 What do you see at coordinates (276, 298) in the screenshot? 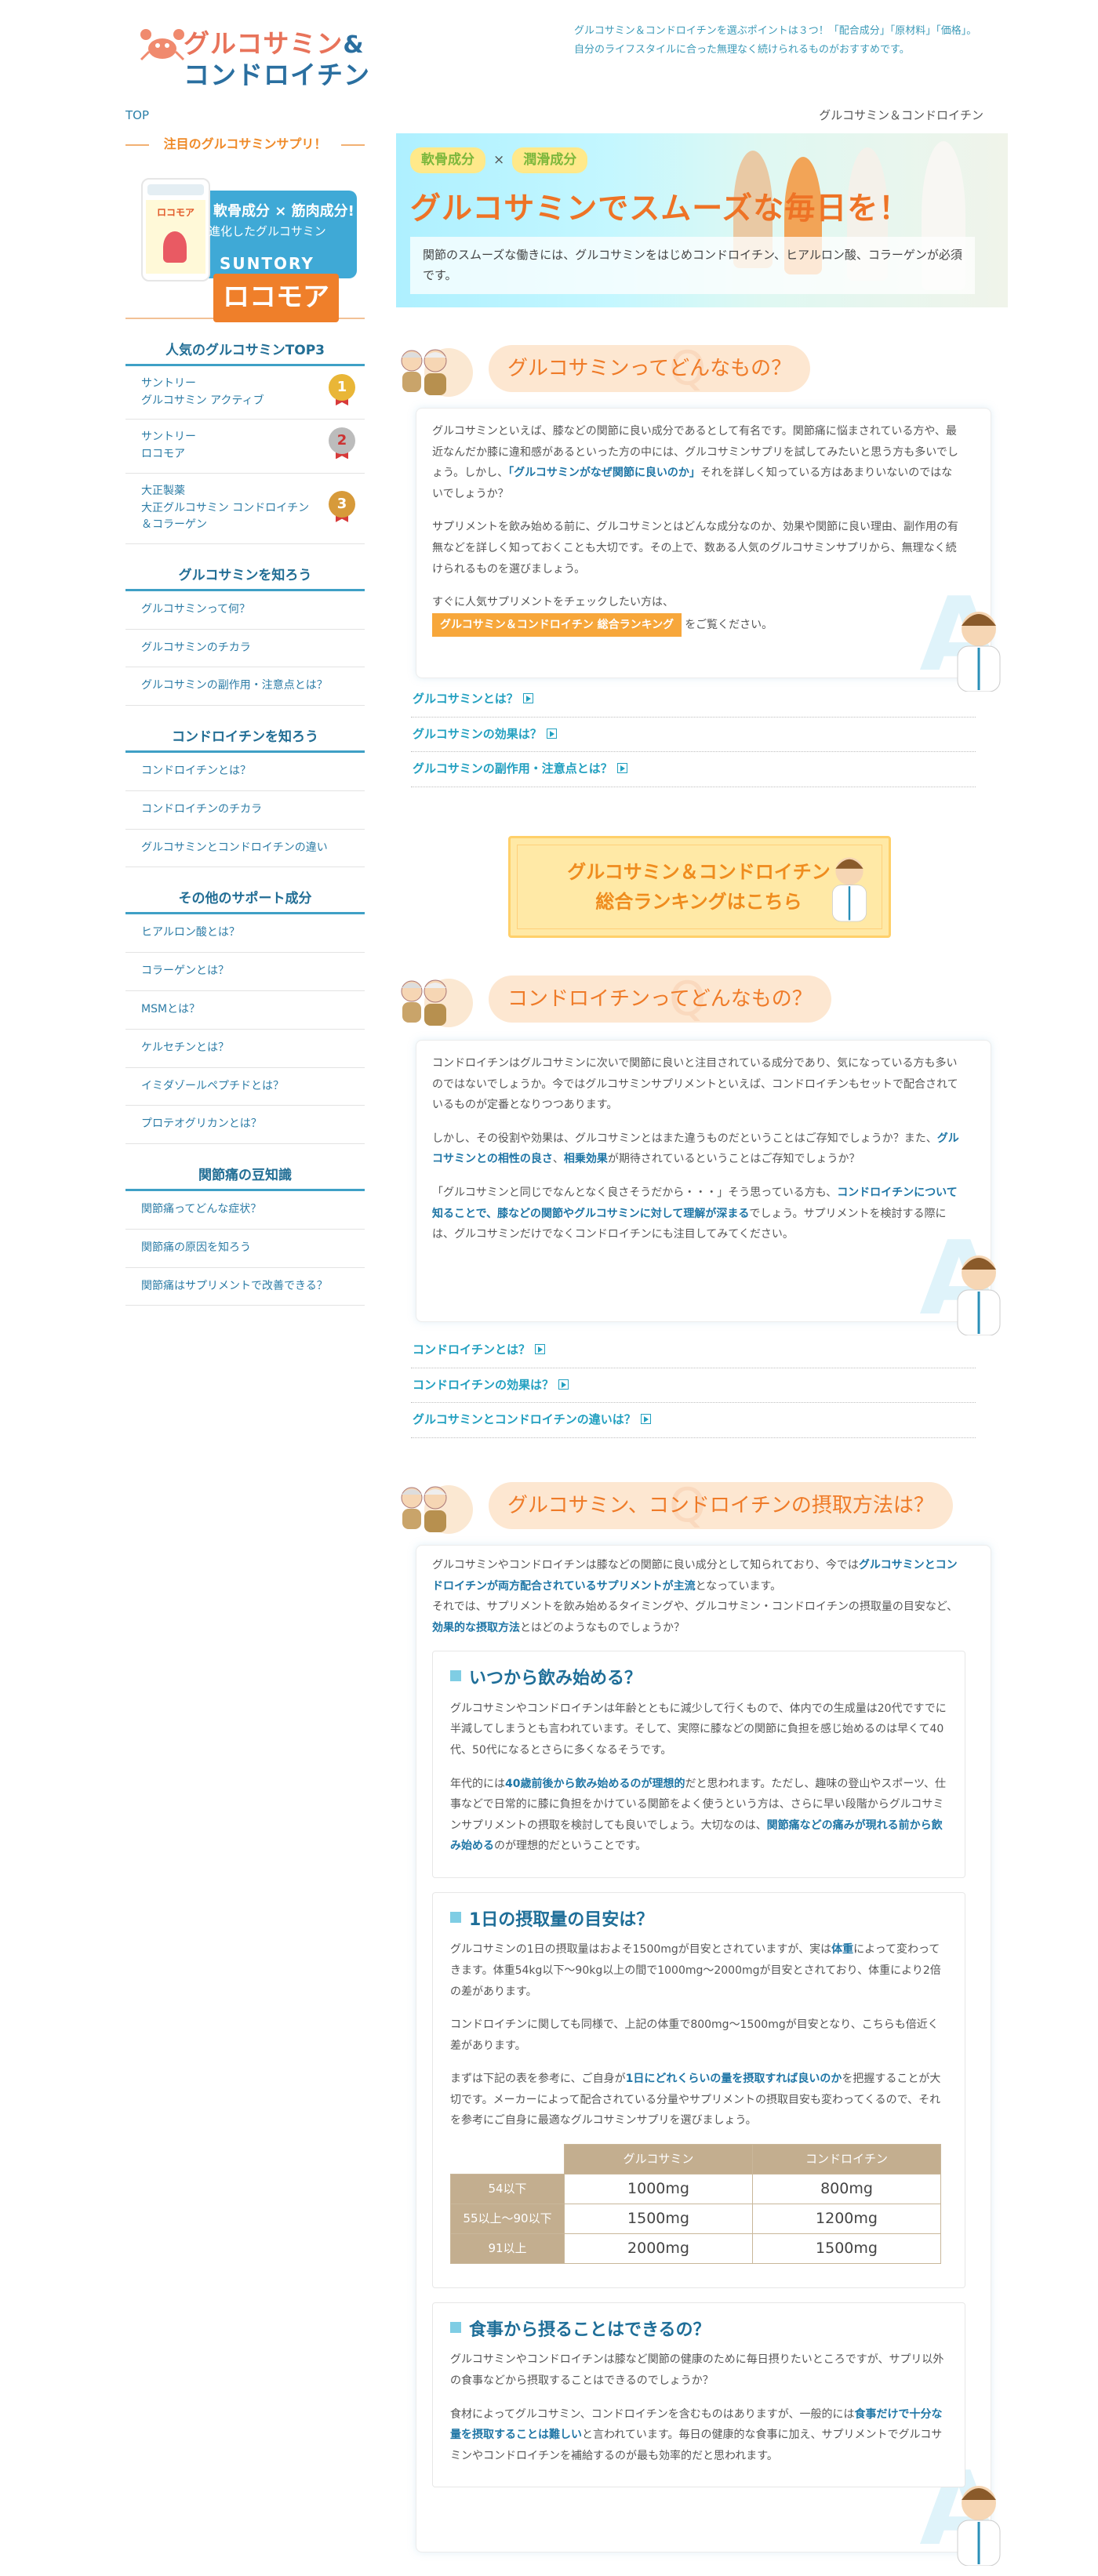
I see `featured-product-name: ロコモア` at bounding box center [276, 298].